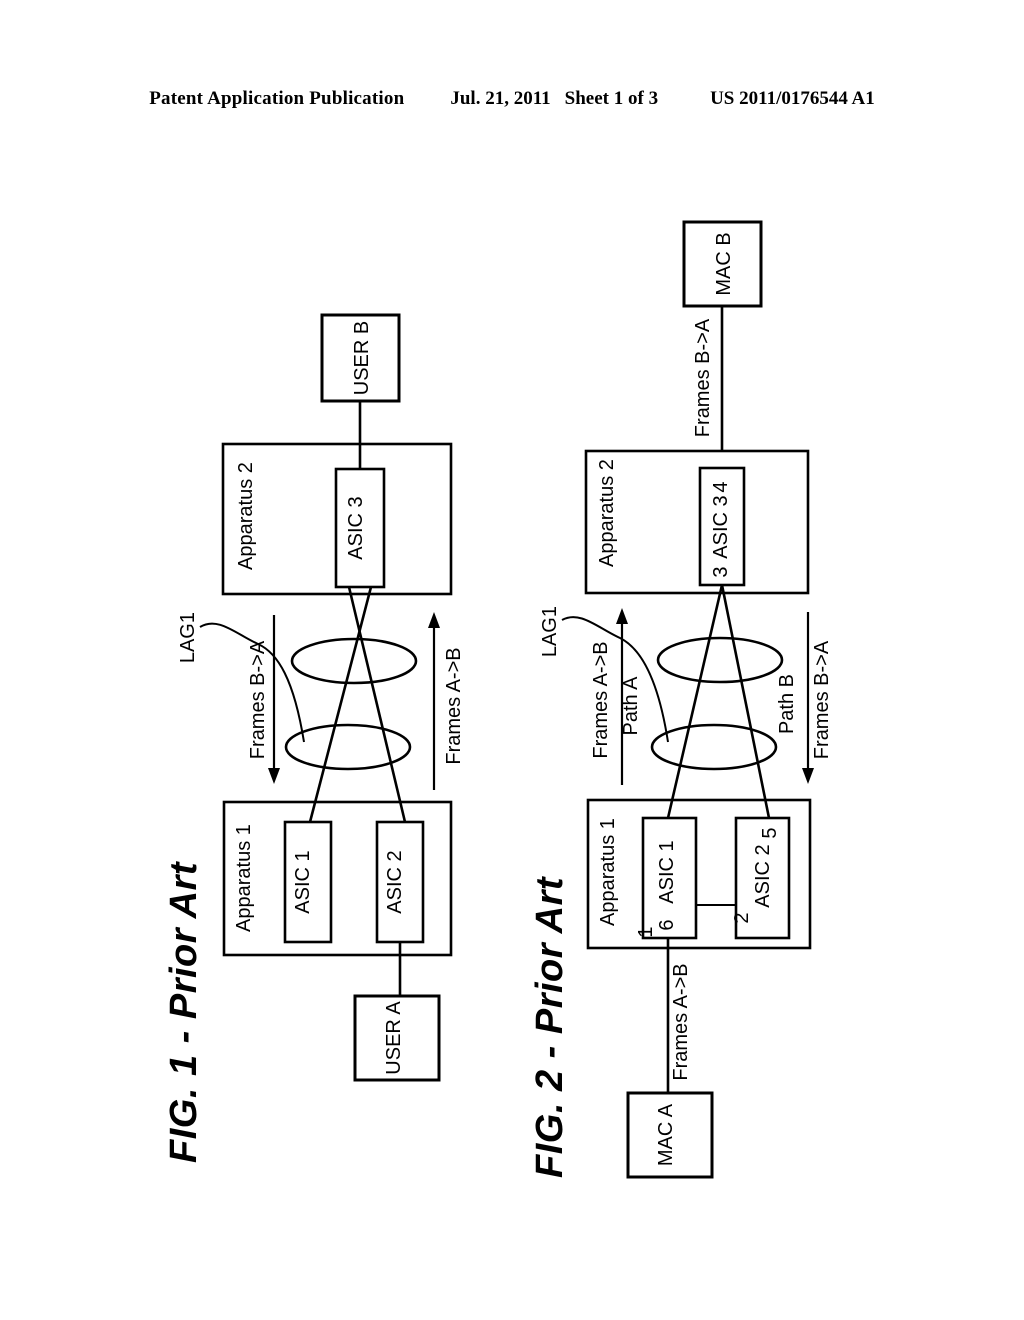 This screenshot has height=1320, width=1024. What do you see at coordinates (362, 358) in the screenshot?
I see `fig1-user-b-label: USER B` at bounding box center [362, 358].